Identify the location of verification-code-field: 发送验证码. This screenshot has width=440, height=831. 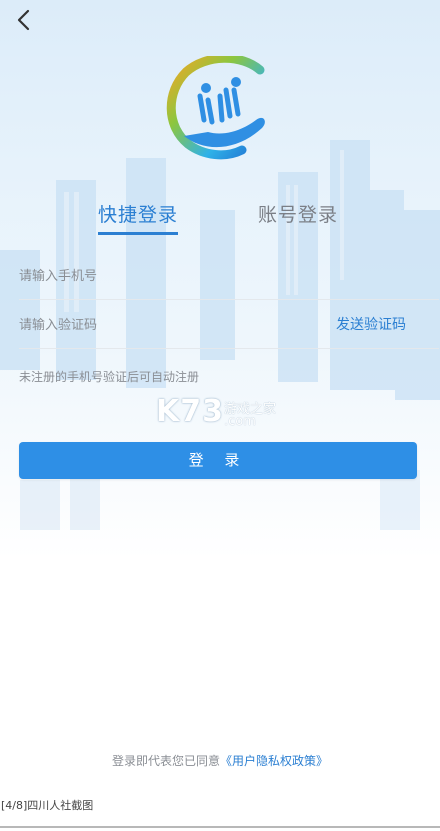
(229, 325).